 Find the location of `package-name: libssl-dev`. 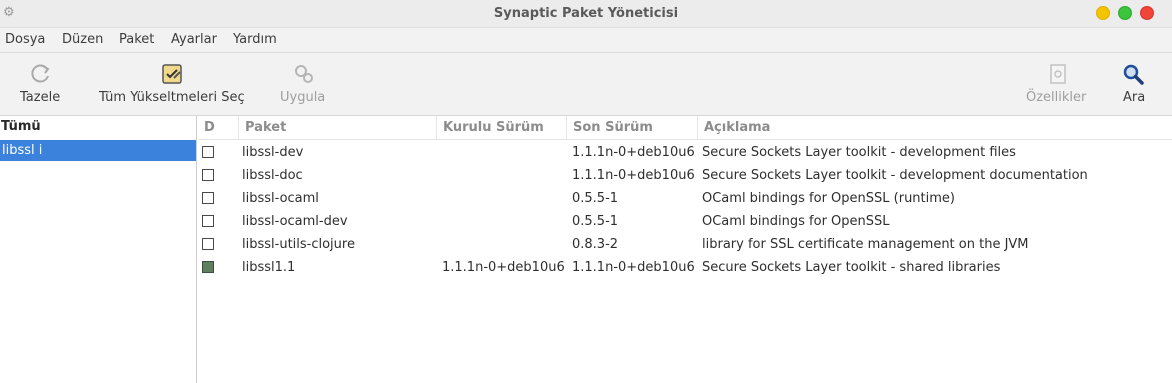

package-name: libssl-dev is located at coordinates (273, 152).